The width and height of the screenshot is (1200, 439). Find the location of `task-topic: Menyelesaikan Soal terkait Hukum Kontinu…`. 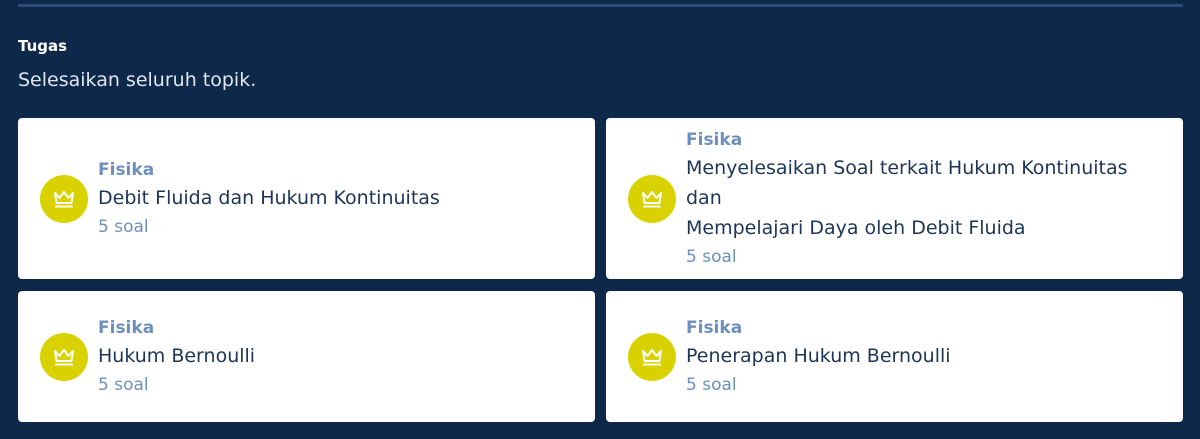

task-topic: Menyelesaikan Soal terkait Hukum Kontinu… is located at coordinates (923, 198).